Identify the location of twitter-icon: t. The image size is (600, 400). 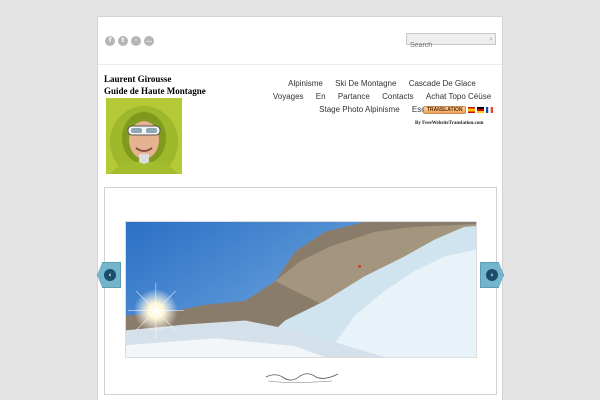
(123, 41).